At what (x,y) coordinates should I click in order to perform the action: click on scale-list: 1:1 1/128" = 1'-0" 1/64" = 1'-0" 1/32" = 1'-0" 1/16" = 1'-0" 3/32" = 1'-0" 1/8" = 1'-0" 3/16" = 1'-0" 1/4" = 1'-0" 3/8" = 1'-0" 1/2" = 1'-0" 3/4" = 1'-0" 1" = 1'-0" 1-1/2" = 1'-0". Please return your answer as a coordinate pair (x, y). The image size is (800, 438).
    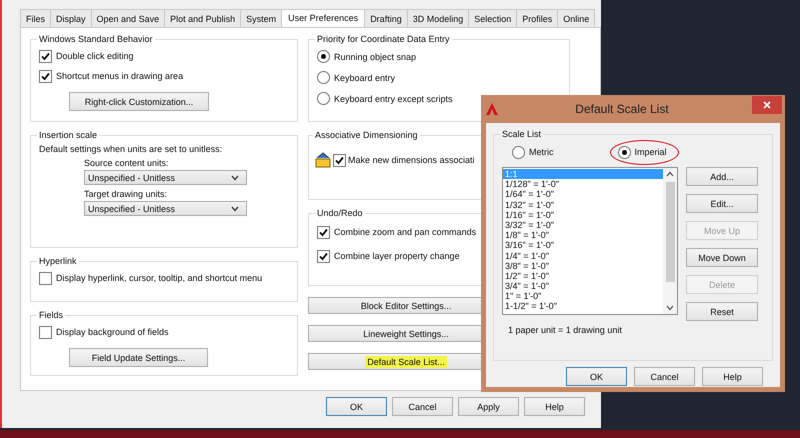
    Looking at the image, I should click on (590, 241).